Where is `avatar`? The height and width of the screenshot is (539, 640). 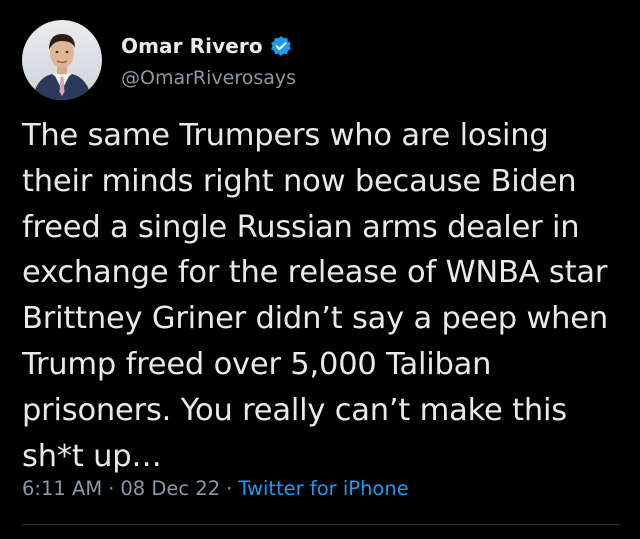
avatar is located at coordinates (62, 60).